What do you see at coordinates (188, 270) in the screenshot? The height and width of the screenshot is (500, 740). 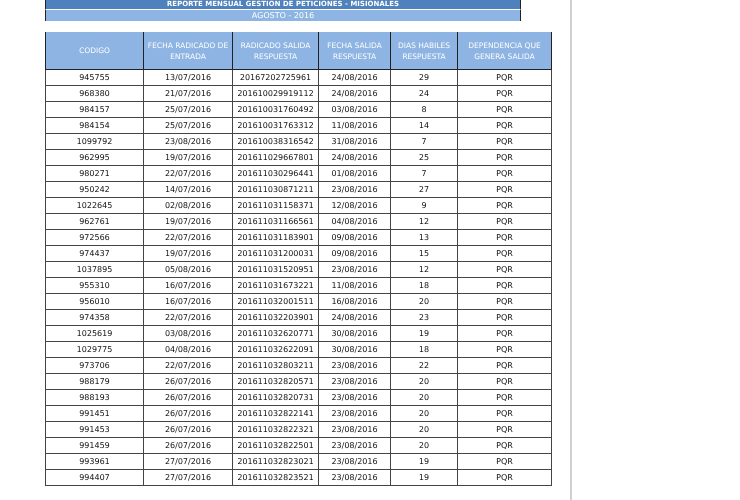 I see `table-cell: 05/08/2016` at bounding box center [188, 270].